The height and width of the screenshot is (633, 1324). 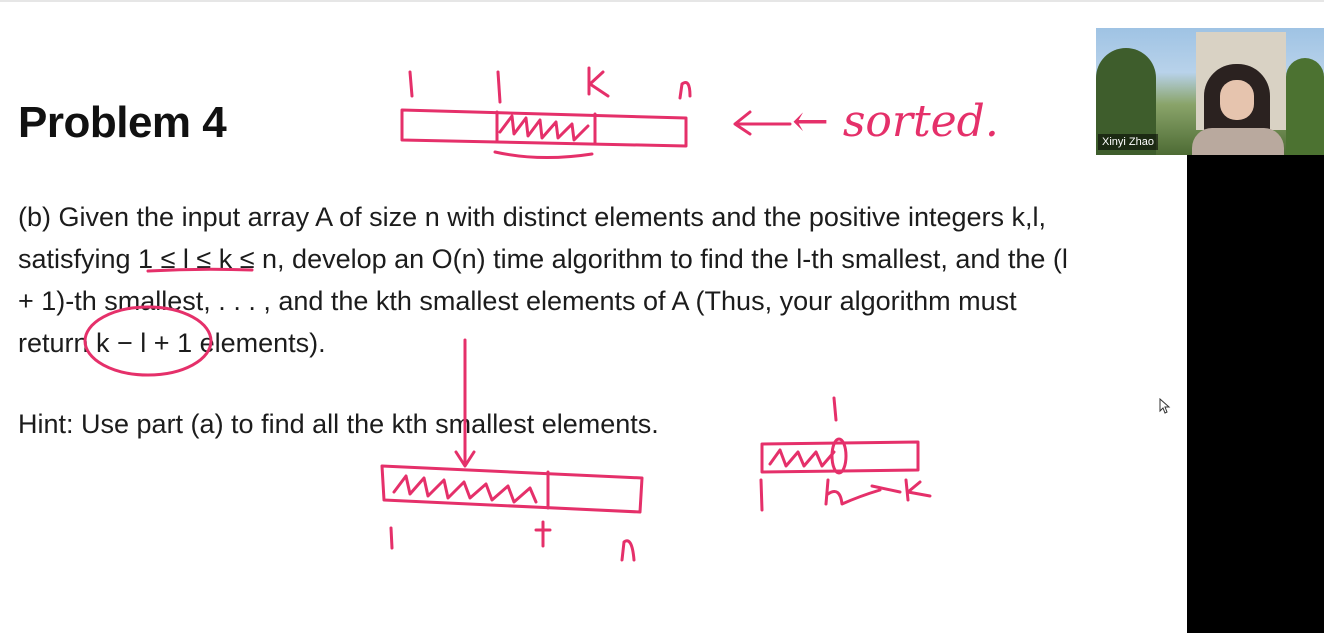 What do you see at coordinates (1237, 100) in the screenshot?
I see `participant-face` at bounding box center [1237, 100].